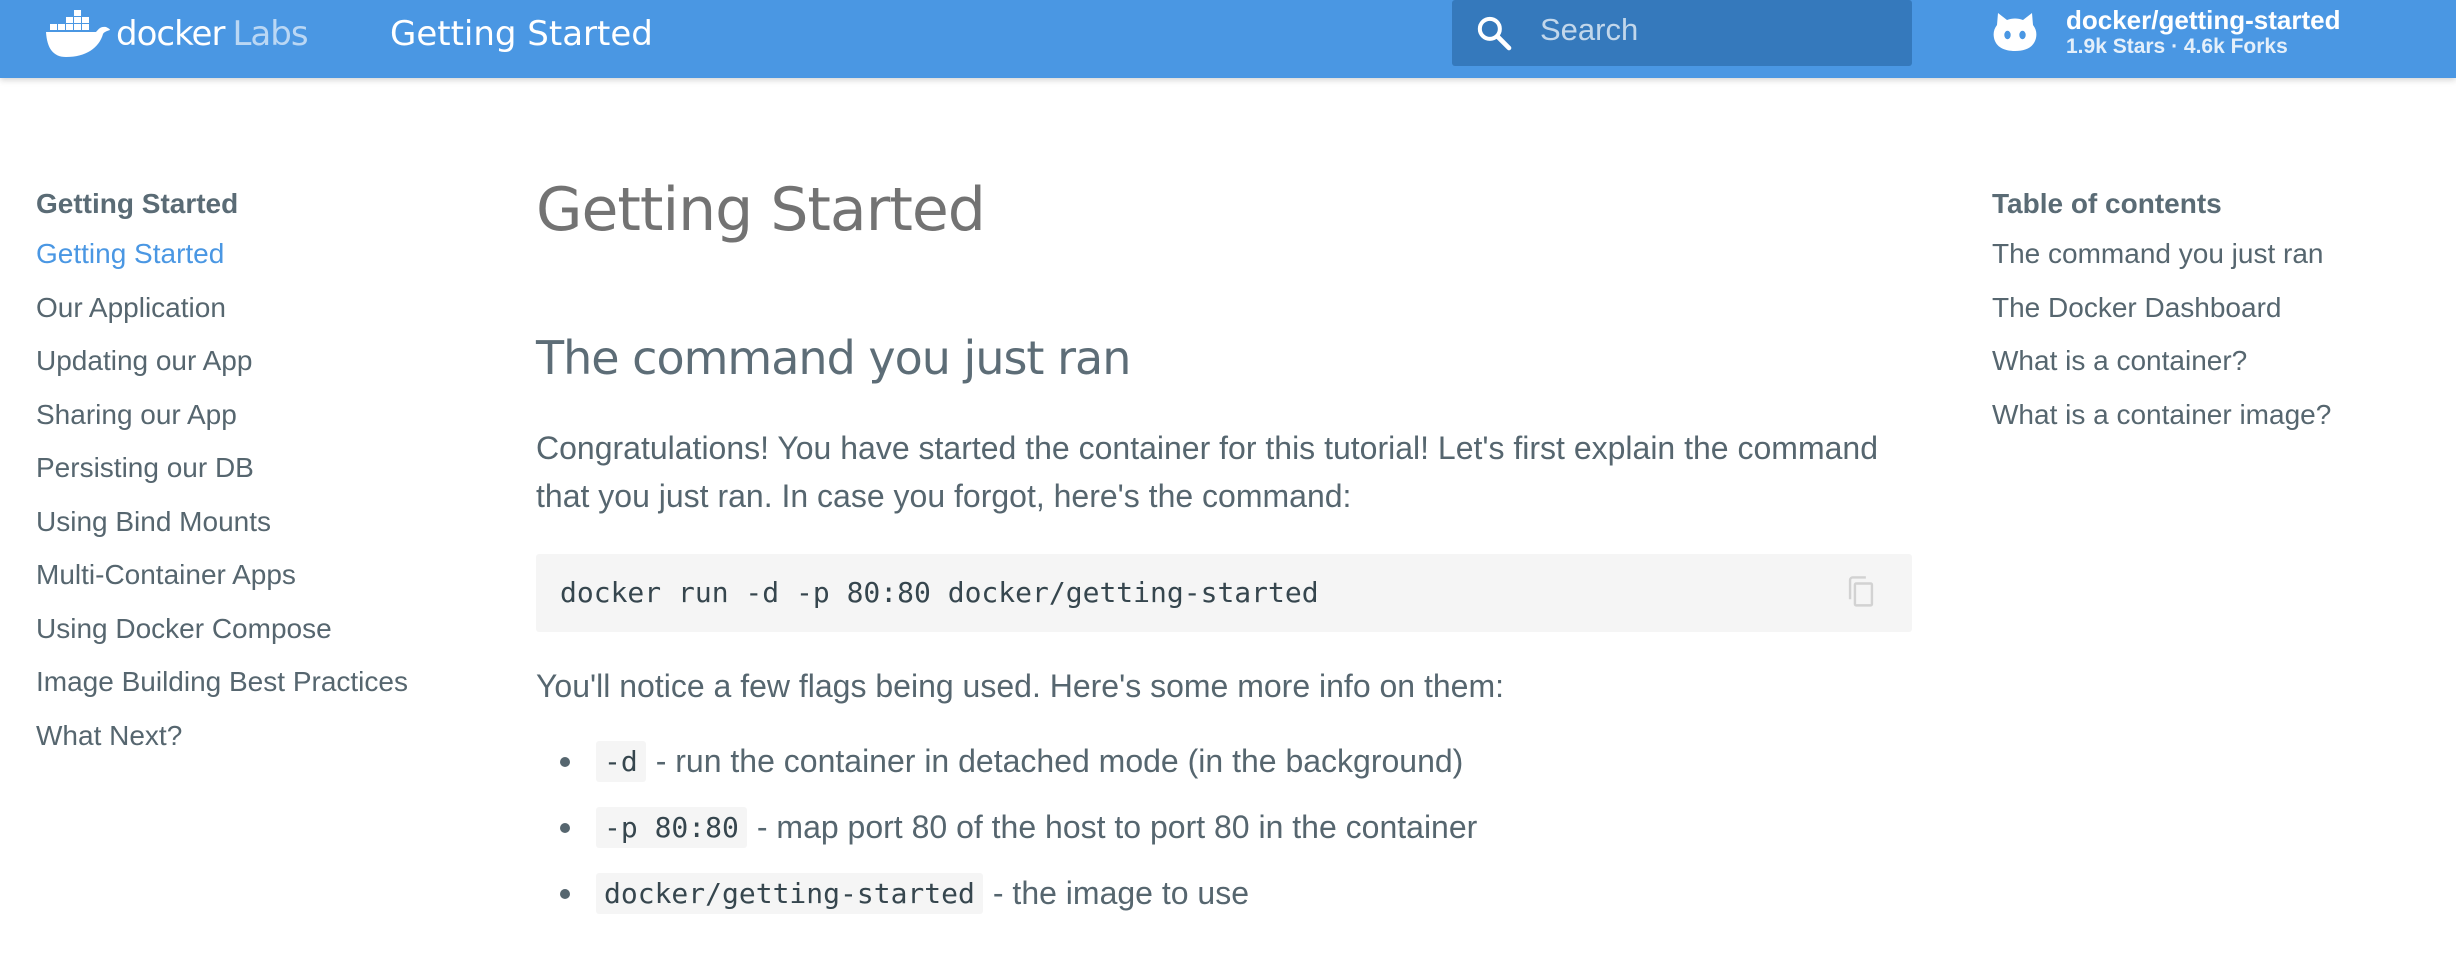 The width and height of the screenshot is (2456, 976). I want to click on nav-item-image-building-best-practices: Image Building Best Practices, so click(246, 682).